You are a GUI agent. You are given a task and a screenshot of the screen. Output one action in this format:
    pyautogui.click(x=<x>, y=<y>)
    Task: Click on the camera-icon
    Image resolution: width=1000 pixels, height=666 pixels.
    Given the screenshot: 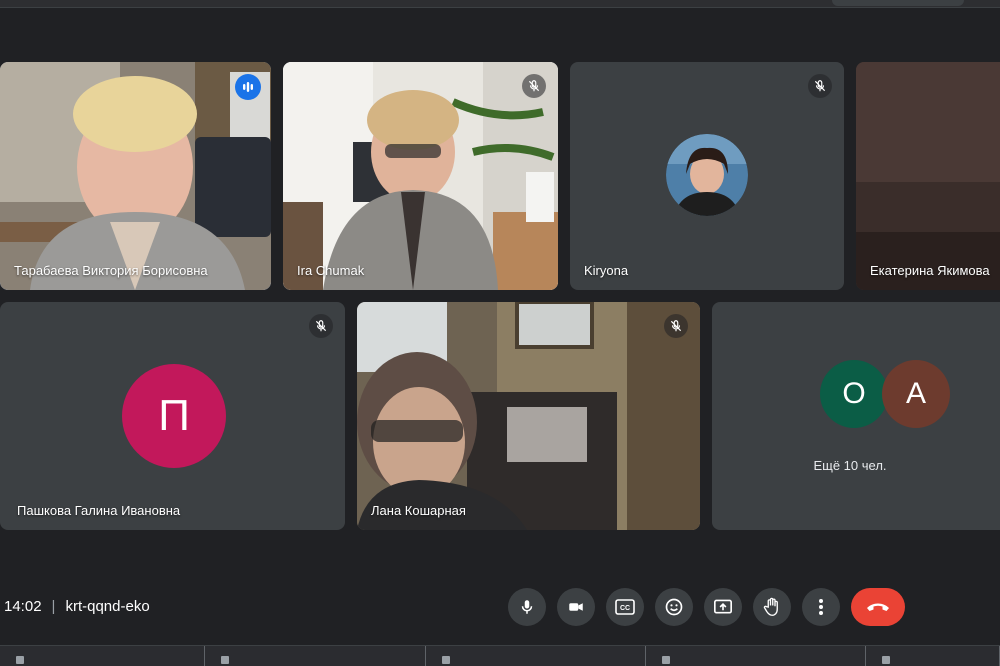 What is the action you would take?
    pyautogui.click(x=576, y=607)
    